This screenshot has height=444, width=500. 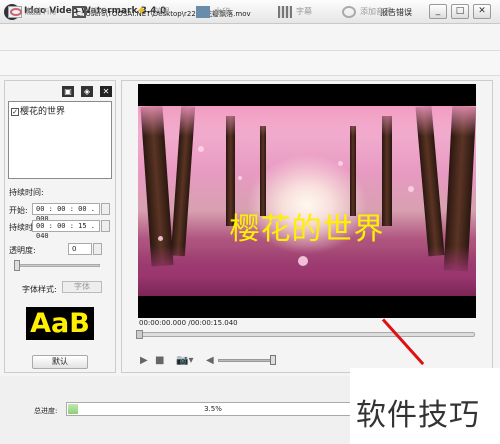 I want to click on start-time-field: 00 : 00 : 00 . 000, so click(x=66, y=213).